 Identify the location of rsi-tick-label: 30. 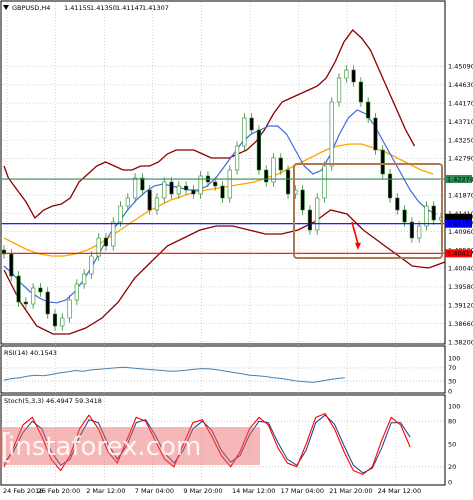
(452, 381).